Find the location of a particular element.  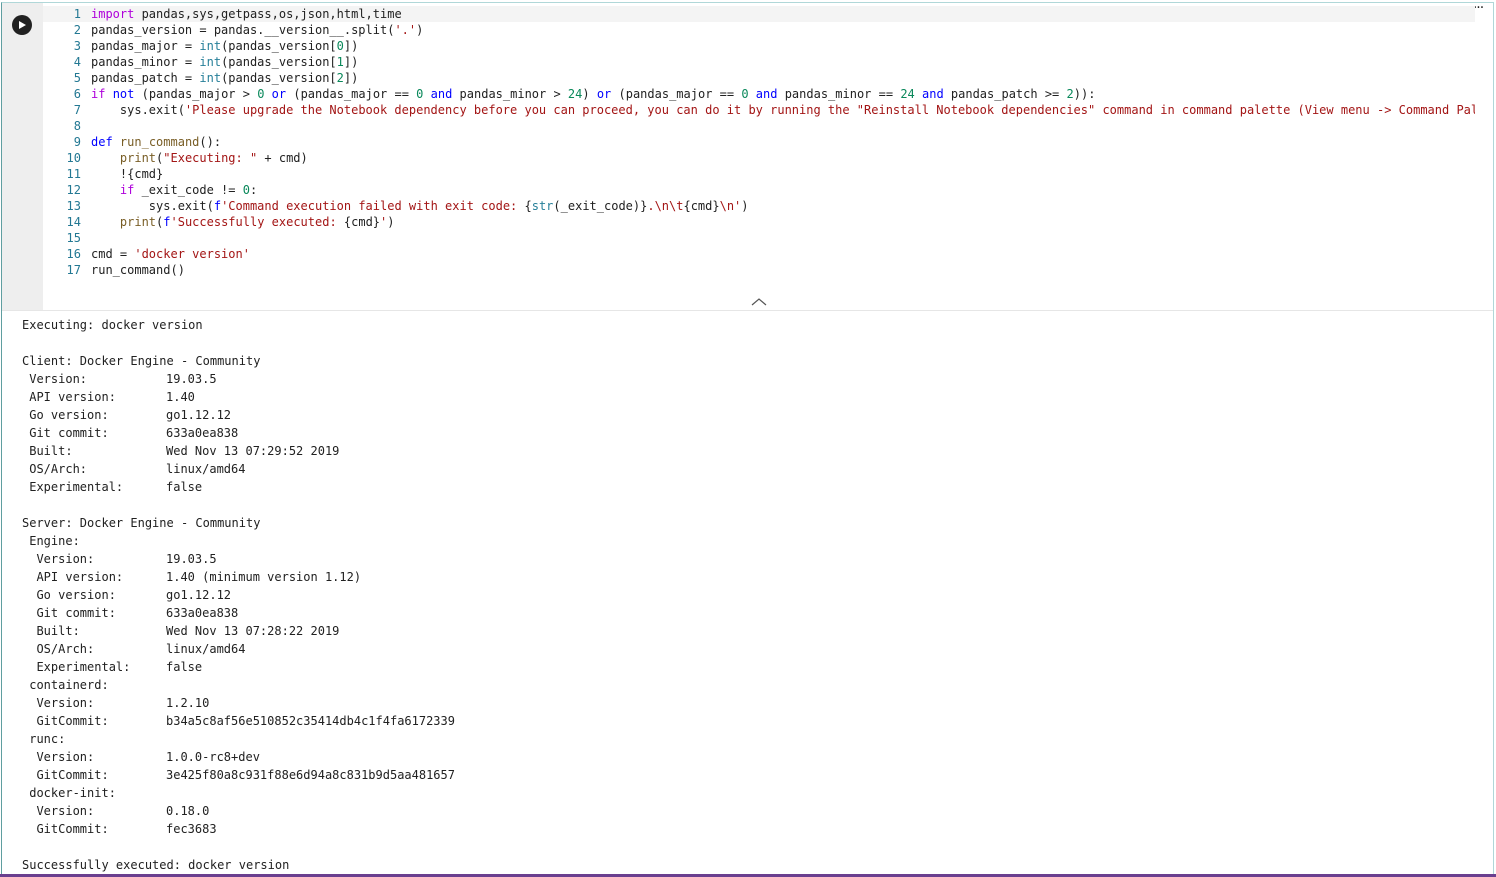

output-line: OS/Arch: linux/amd64 is located at coordinates (752, 469).